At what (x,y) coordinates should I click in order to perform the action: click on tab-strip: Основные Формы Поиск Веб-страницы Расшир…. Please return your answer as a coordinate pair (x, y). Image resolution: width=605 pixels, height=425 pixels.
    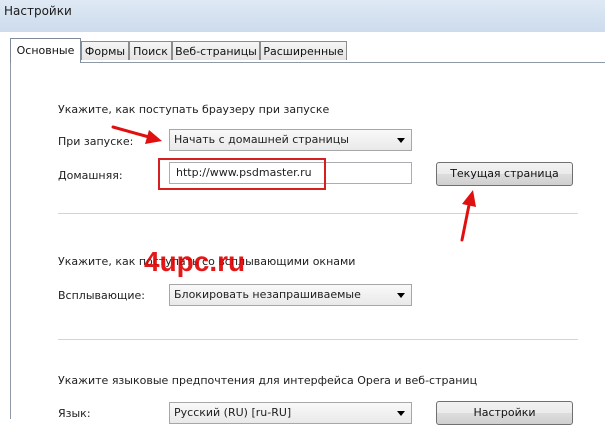
    Looking at the image, I should click on (302, 47).